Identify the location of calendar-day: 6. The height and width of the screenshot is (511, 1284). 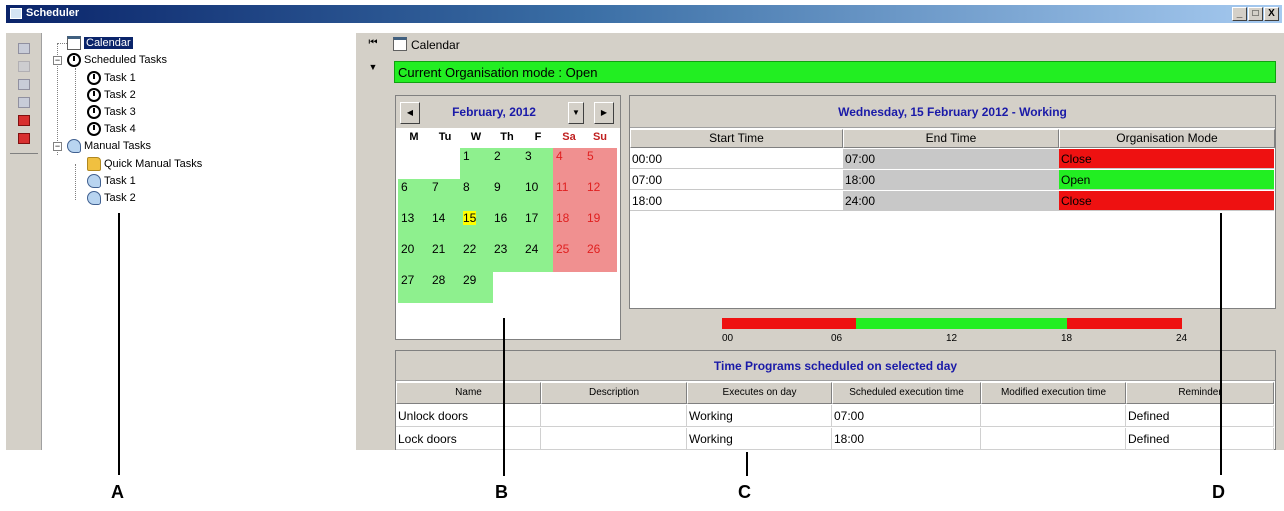
(414, 194).